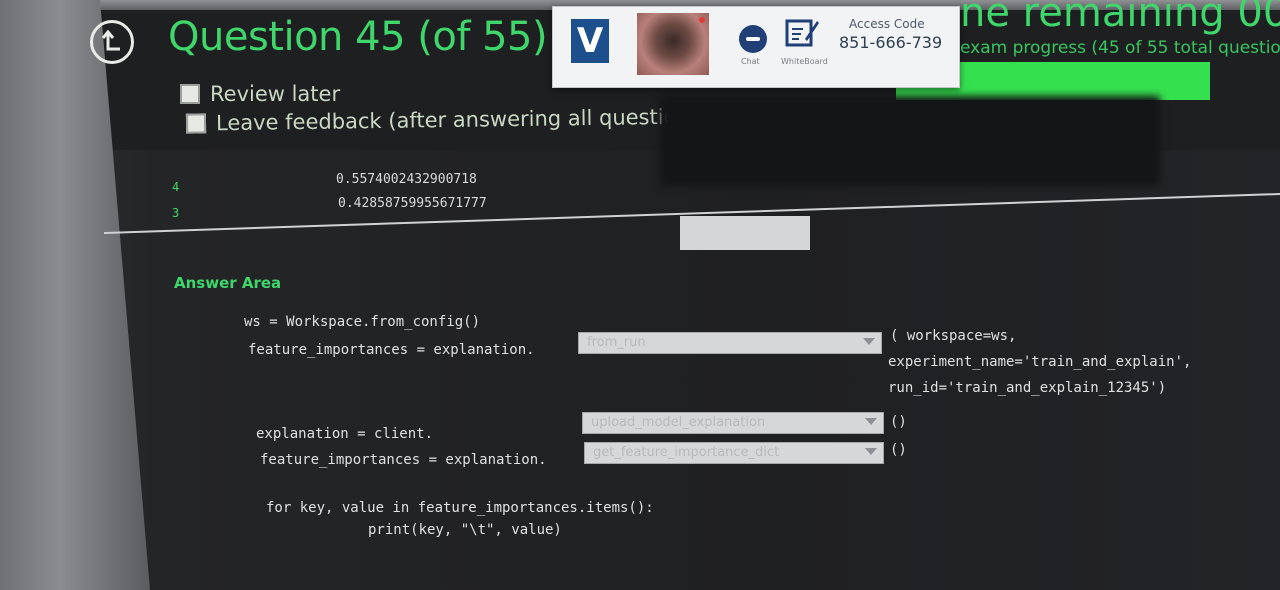 This screenshot has height=590, width=1280. Describe the element at coordinates (412, 203) in the screenshot. I see `row-value: 0.42858759955671777` at that location.